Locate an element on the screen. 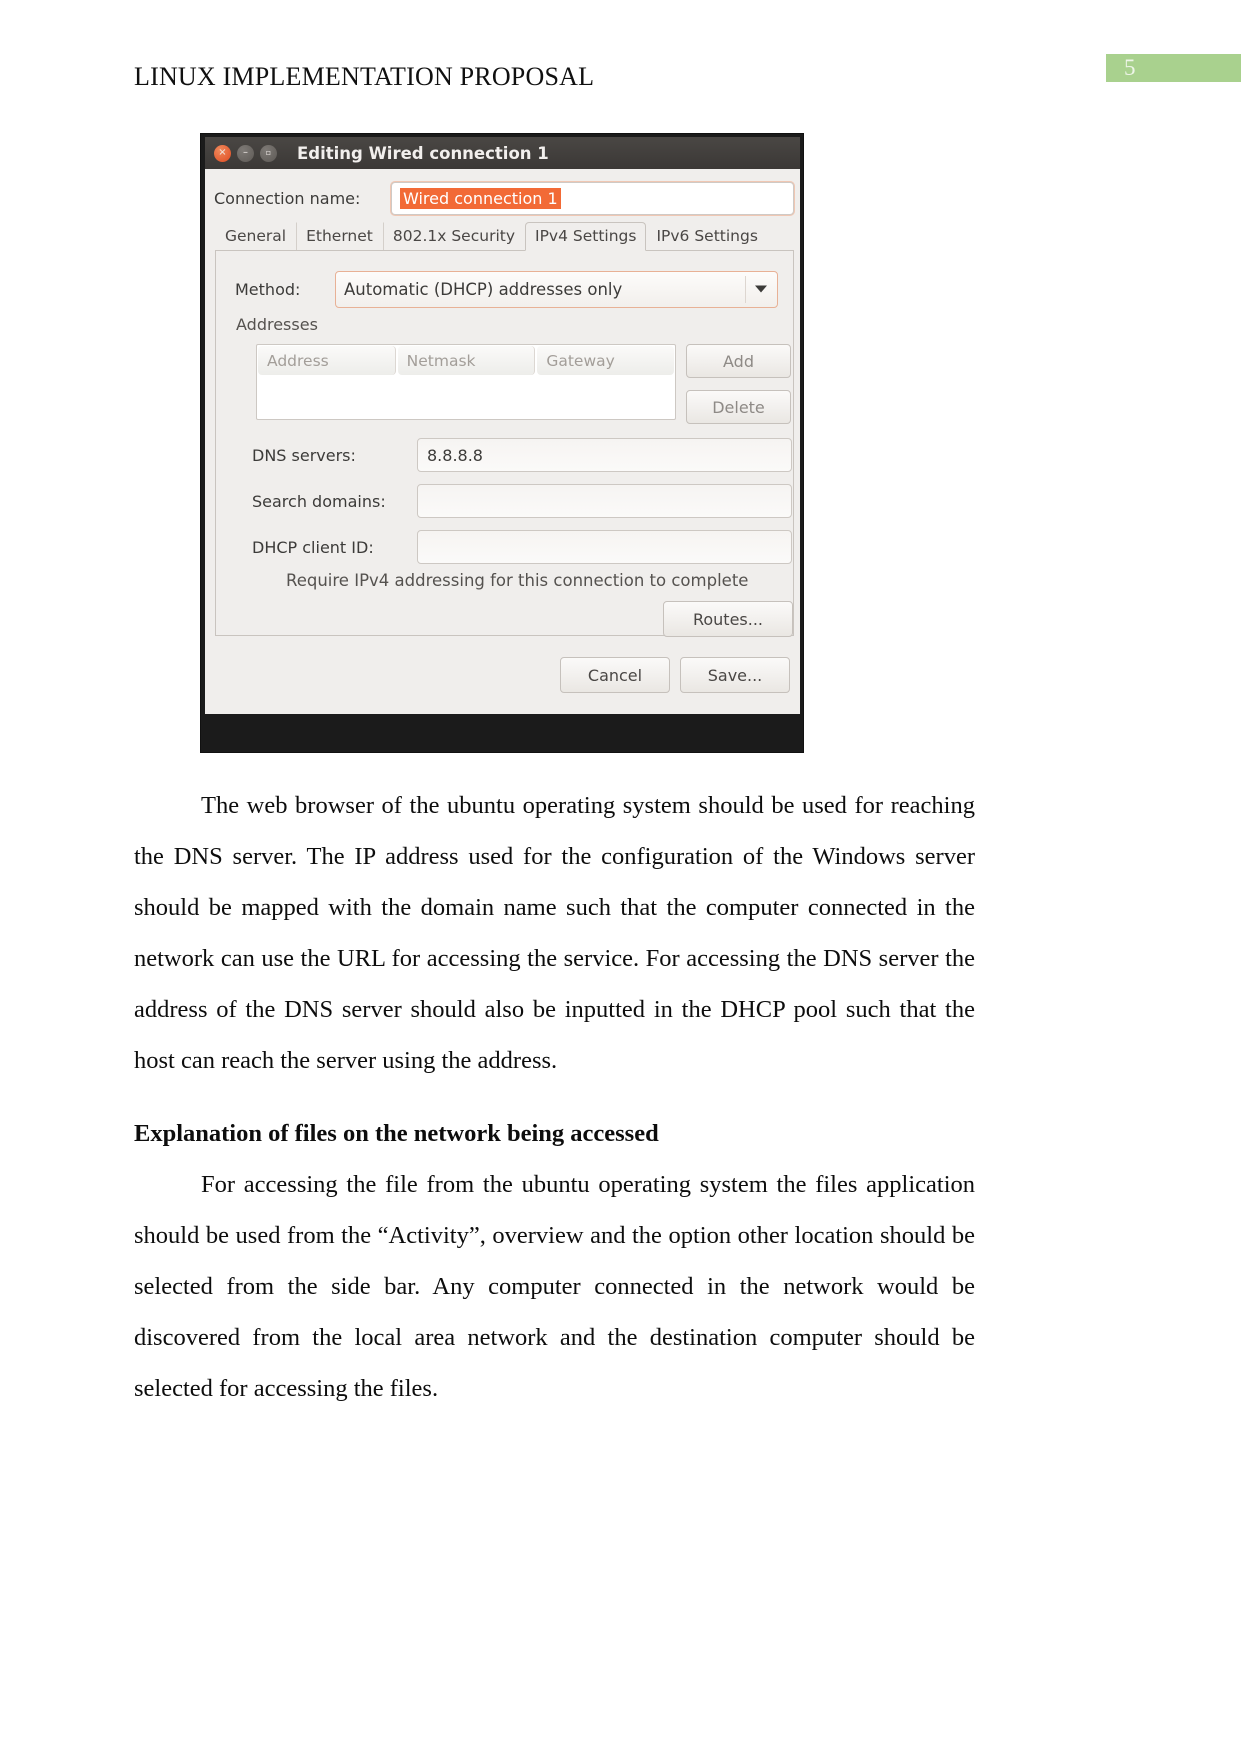 This screenshot has height=1754, width=1241. running-head: LINUX IMPLEMENTATION PROPOSAL is located at coordinates (364, 76).